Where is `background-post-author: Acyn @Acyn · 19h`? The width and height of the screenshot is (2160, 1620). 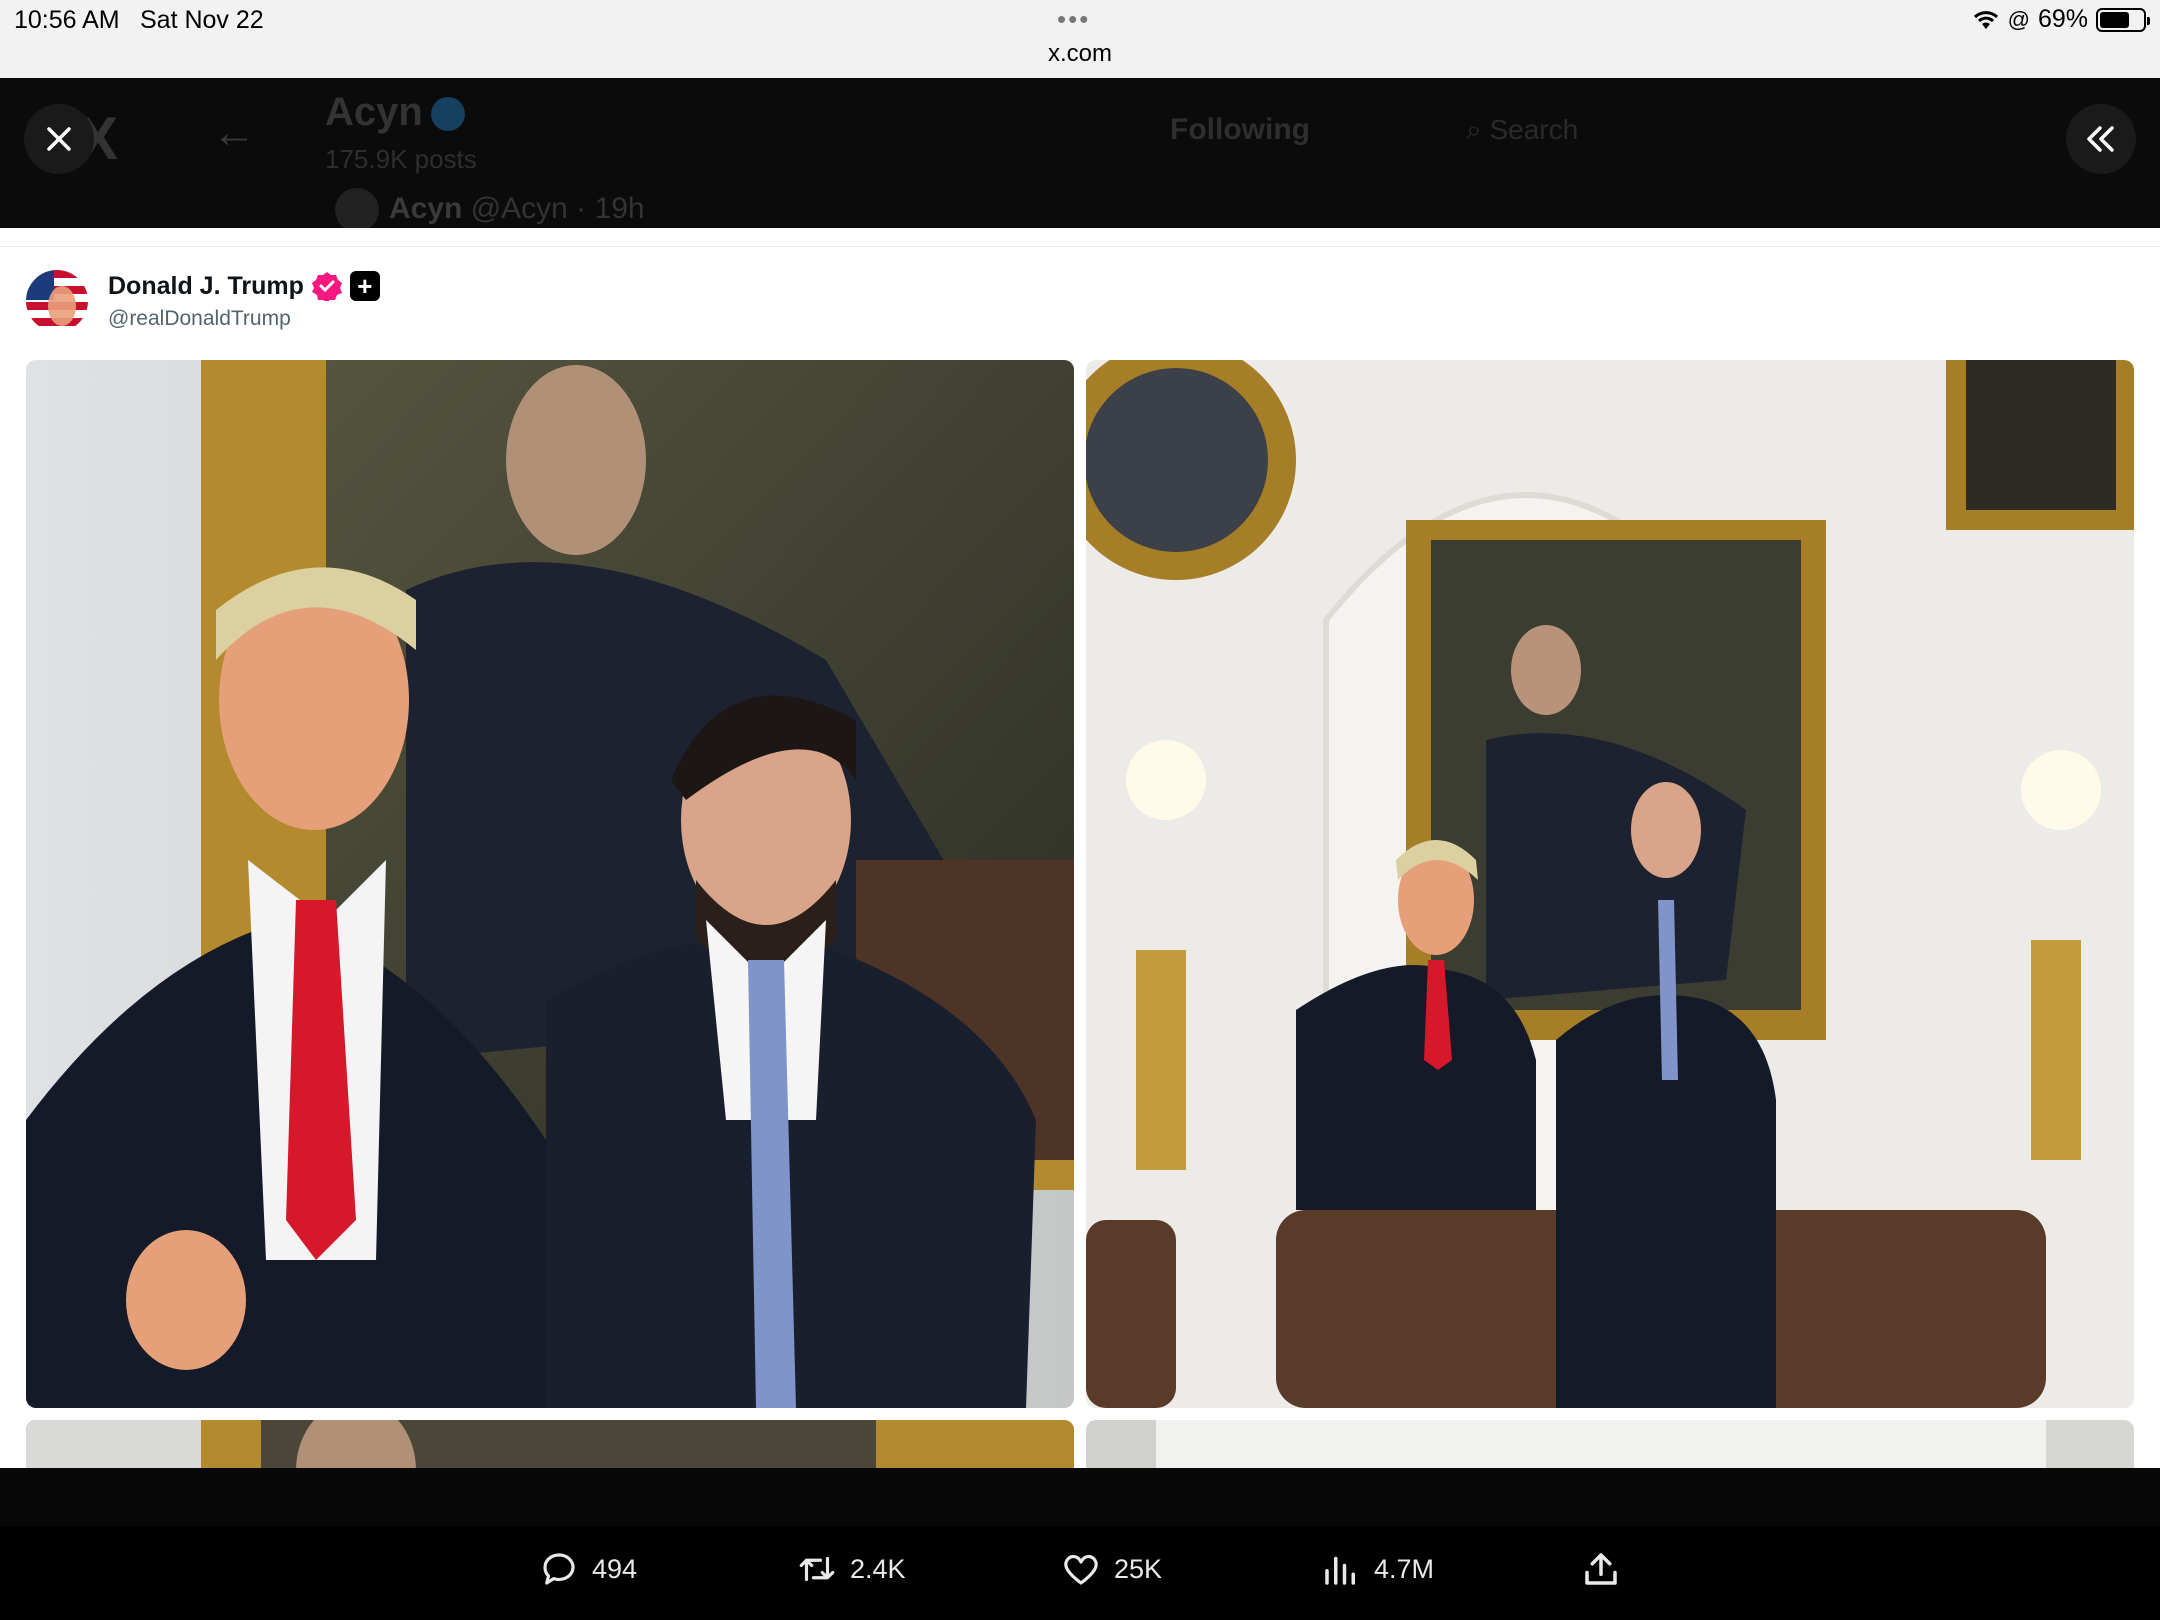
background-post-author: Acyn @Acyn · 19h is located at coordinates (490, 210).